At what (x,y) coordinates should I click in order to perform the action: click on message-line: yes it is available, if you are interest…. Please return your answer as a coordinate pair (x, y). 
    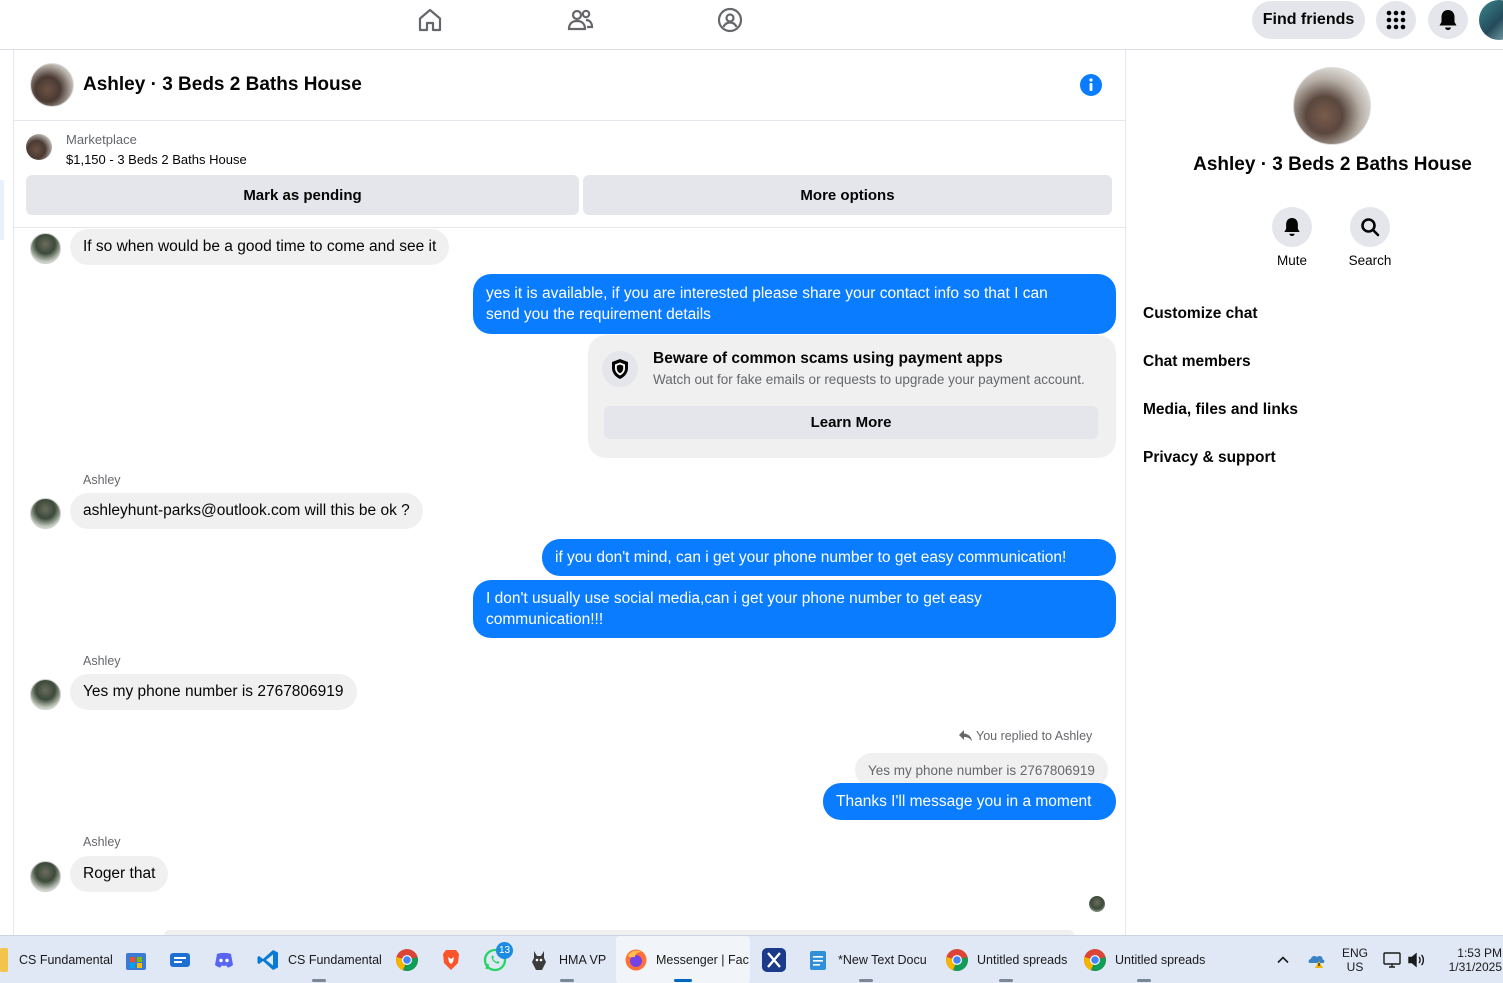
    Looking at the image, I should click on (767, 293).